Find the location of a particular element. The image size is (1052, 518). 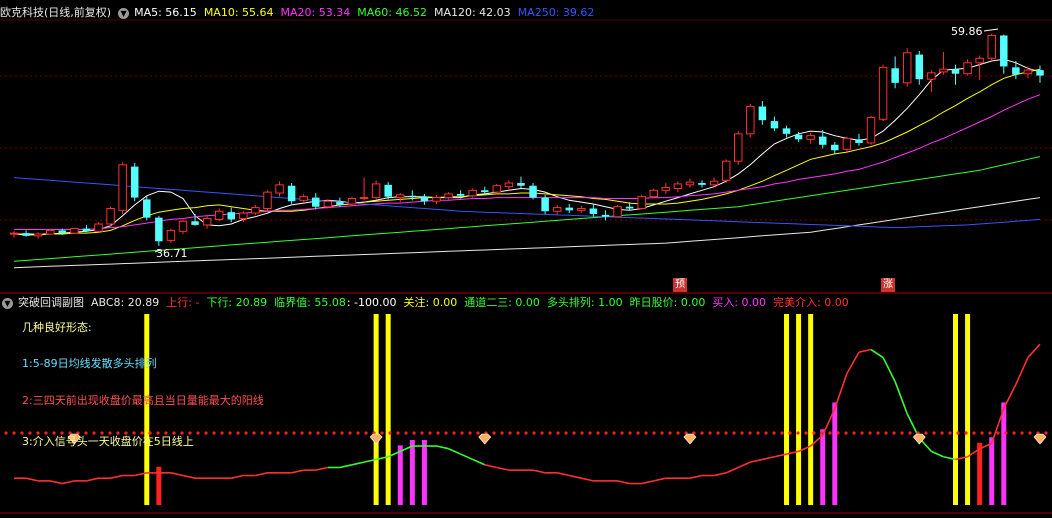

ma120-value: MA120: 42.03 is located at coordinates (472, 12).